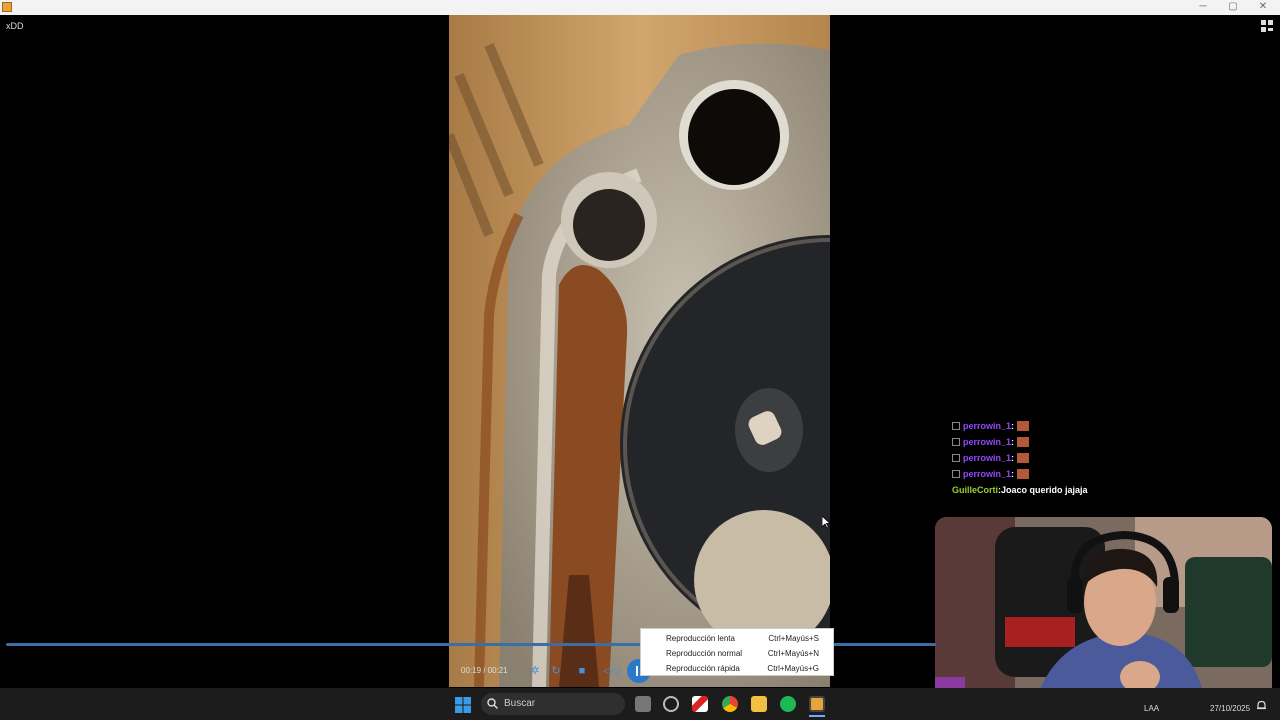 Image resolution: width=1280 pixels, height=720 pixels. Describe the element at coordinates (700, 638) in the screenshot. I see `menu-item-label: Reproducción lenta` at that location.